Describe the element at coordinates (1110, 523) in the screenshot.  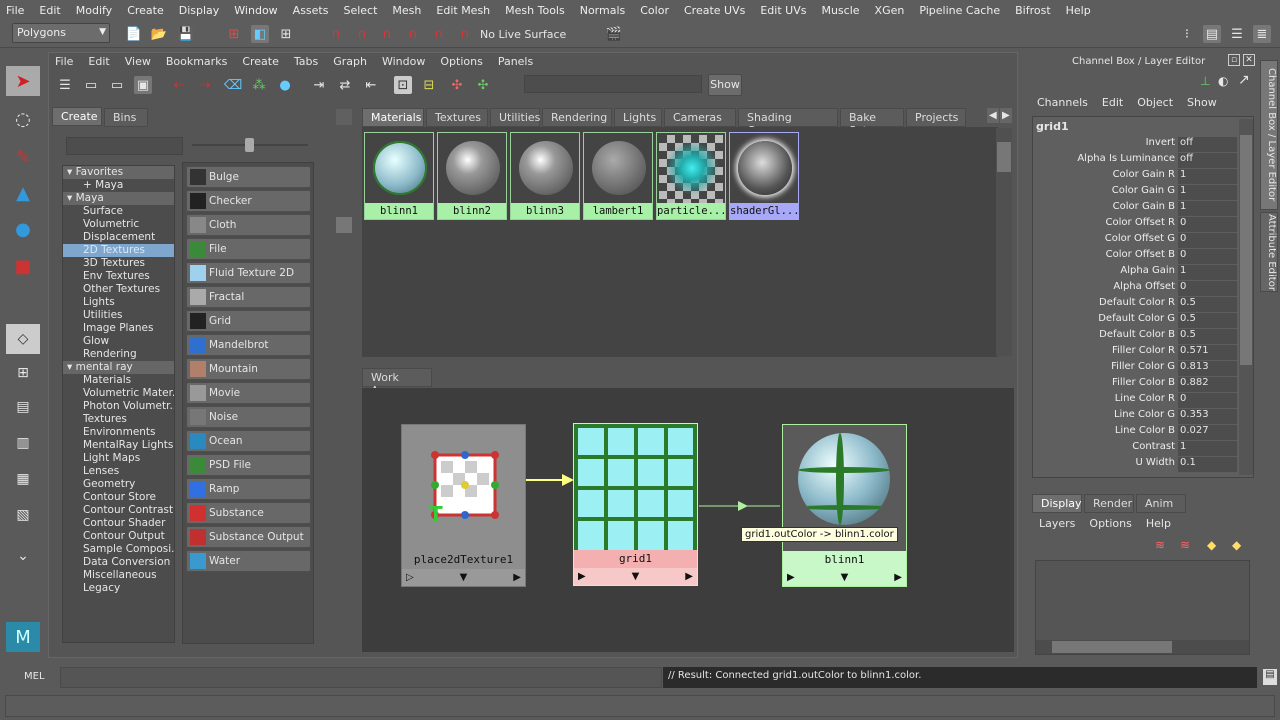
I see `layer-menu-options: Options` at that location.